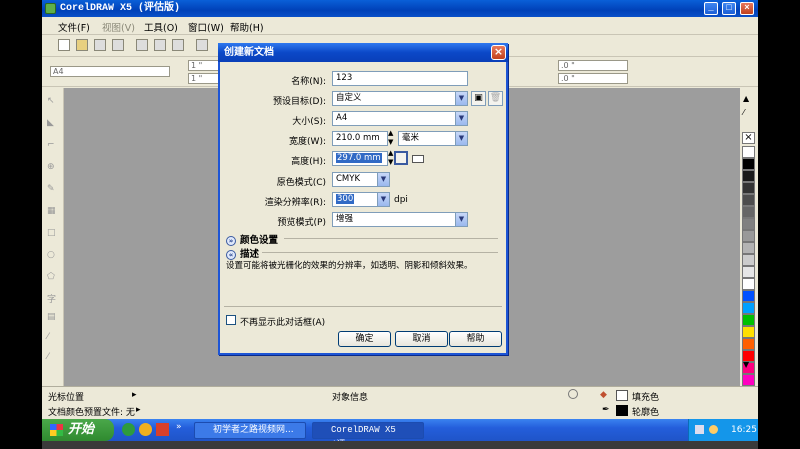 The height and width of the screenshot is (449, 800). What do you see at coordinates (461, 219) in the screenshot?
I see `preview-dropdown-icon: ▼` at bounding box center [461, 219].